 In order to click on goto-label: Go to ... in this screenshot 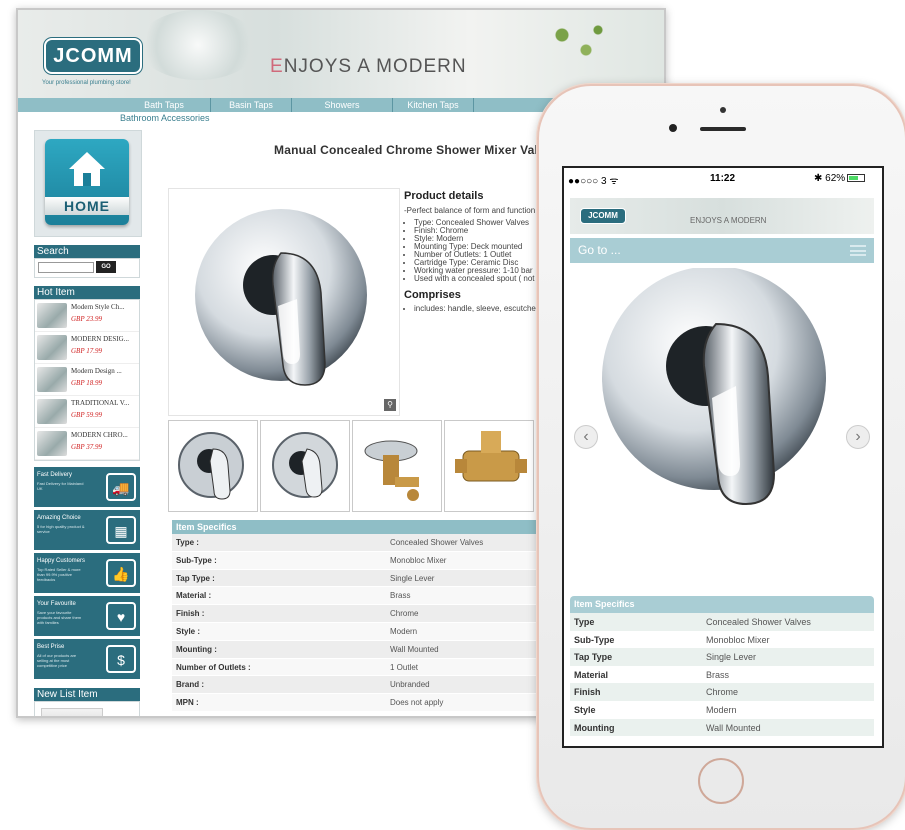, I will do `click(599, 250)`.